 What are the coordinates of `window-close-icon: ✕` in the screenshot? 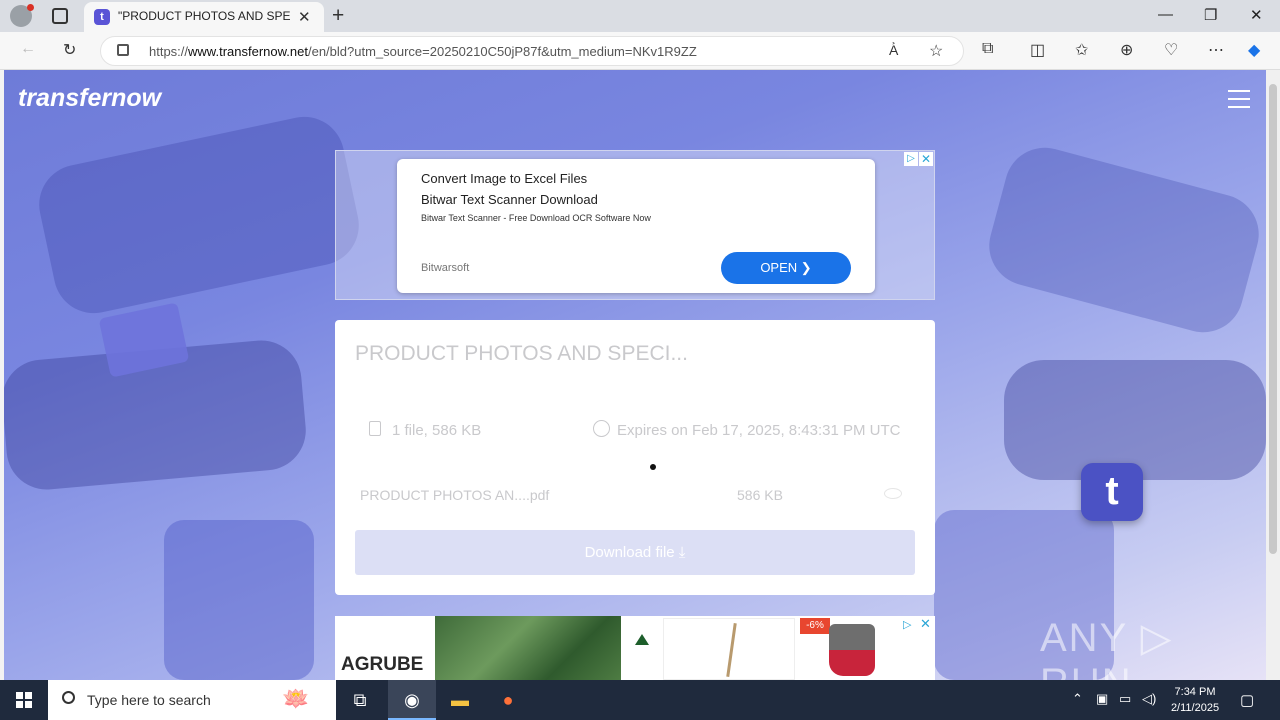 It's located at (1256, 15).